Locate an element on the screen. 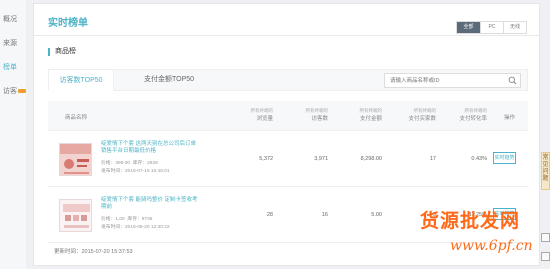 The image size is (550, 269). divider is located at coordinates (286, 35).